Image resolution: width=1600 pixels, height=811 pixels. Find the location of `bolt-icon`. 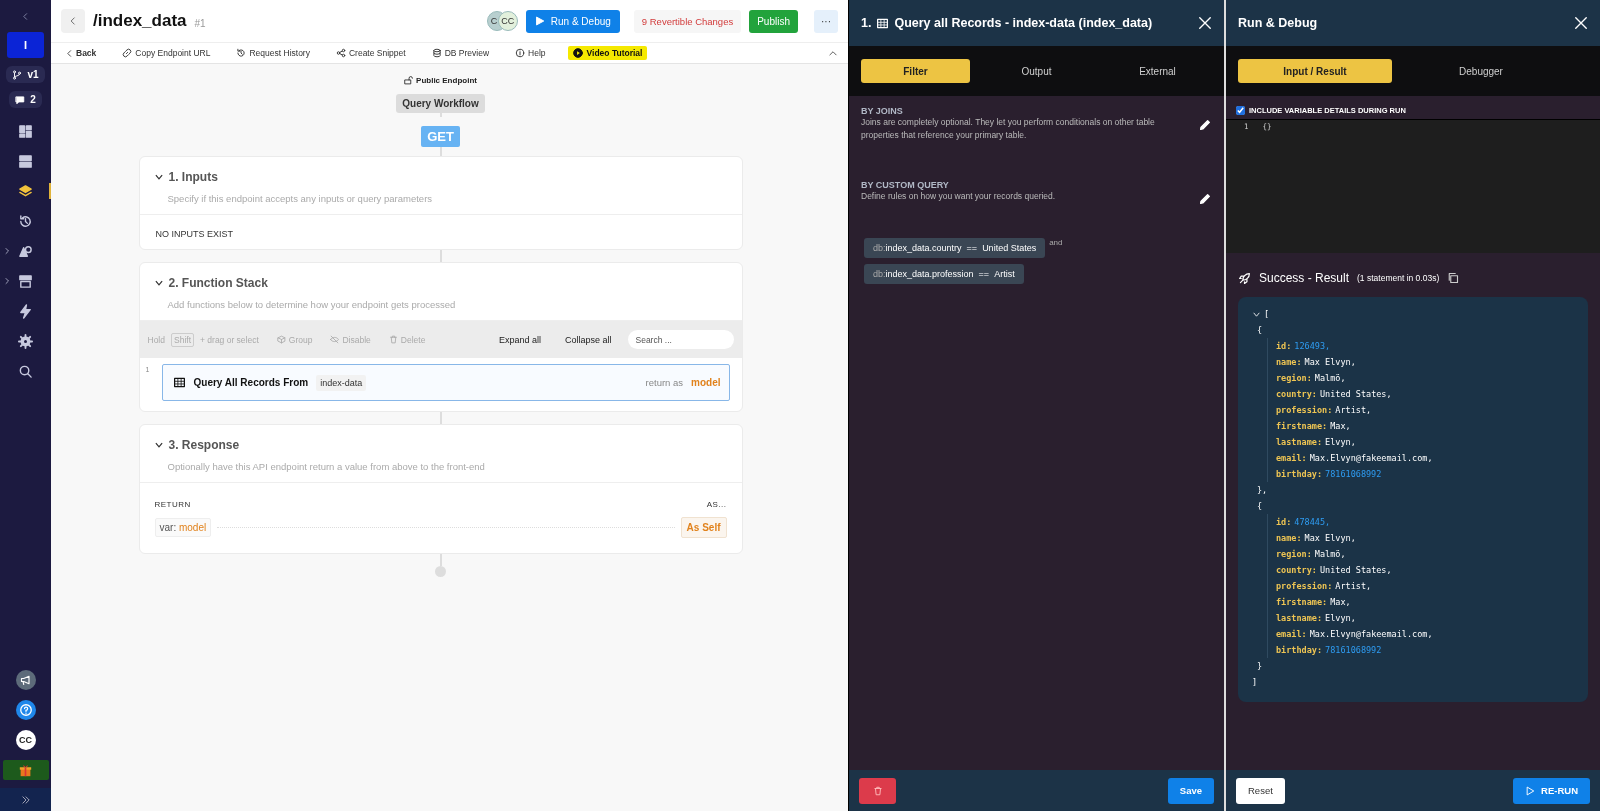

bolt-icon is located at coordinates (25, 311).